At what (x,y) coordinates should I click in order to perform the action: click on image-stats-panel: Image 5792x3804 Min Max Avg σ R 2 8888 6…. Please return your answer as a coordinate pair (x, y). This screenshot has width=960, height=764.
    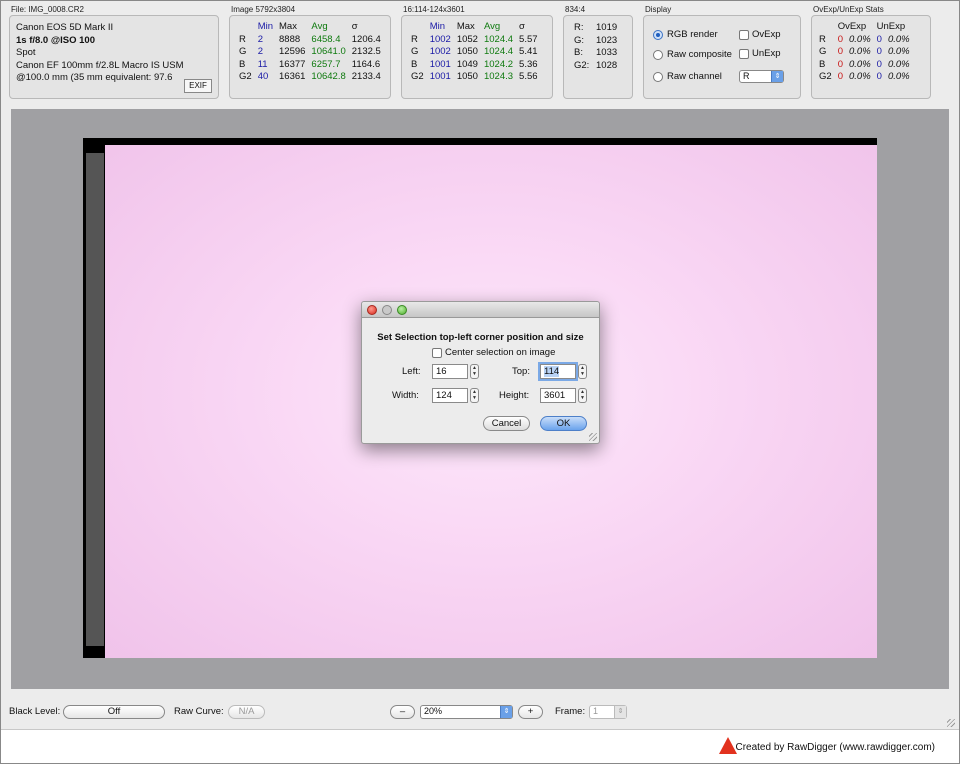
    Looking at the image, I should click on (310, 52).